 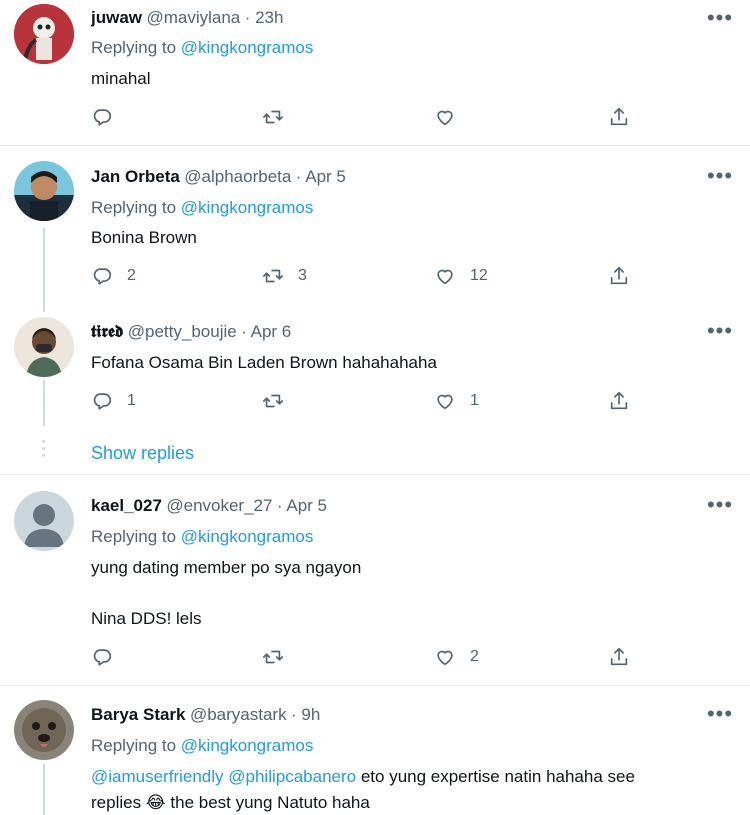 What do you see at coordinates (113, 401) in the screenshot?
I see `reply-button: 1` at bounding box center [113, 401].